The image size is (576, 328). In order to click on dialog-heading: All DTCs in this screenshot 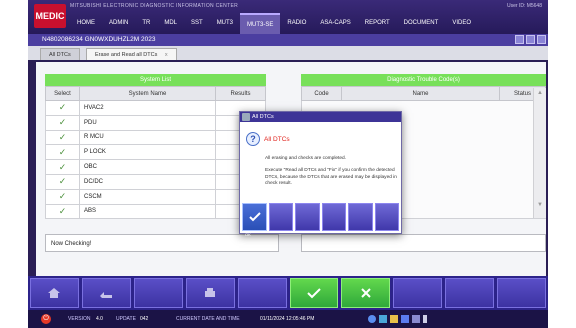, I will do `click(277, 139)`.